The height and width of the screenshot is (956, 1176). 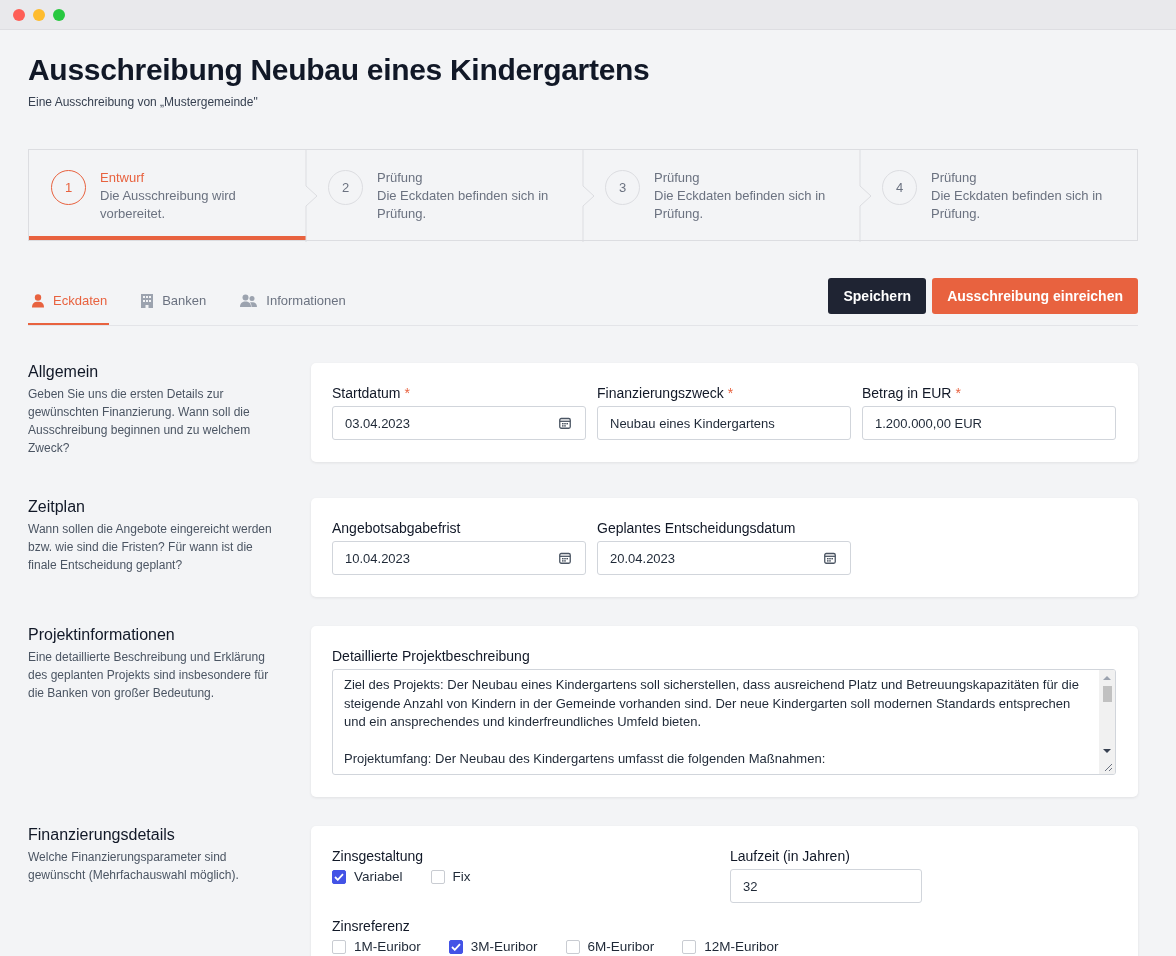 What do you see at coordinates (666, 393) in the screenshot?
I see `field-label: Finanzierungszweck *` at bounding box center [666, 393].